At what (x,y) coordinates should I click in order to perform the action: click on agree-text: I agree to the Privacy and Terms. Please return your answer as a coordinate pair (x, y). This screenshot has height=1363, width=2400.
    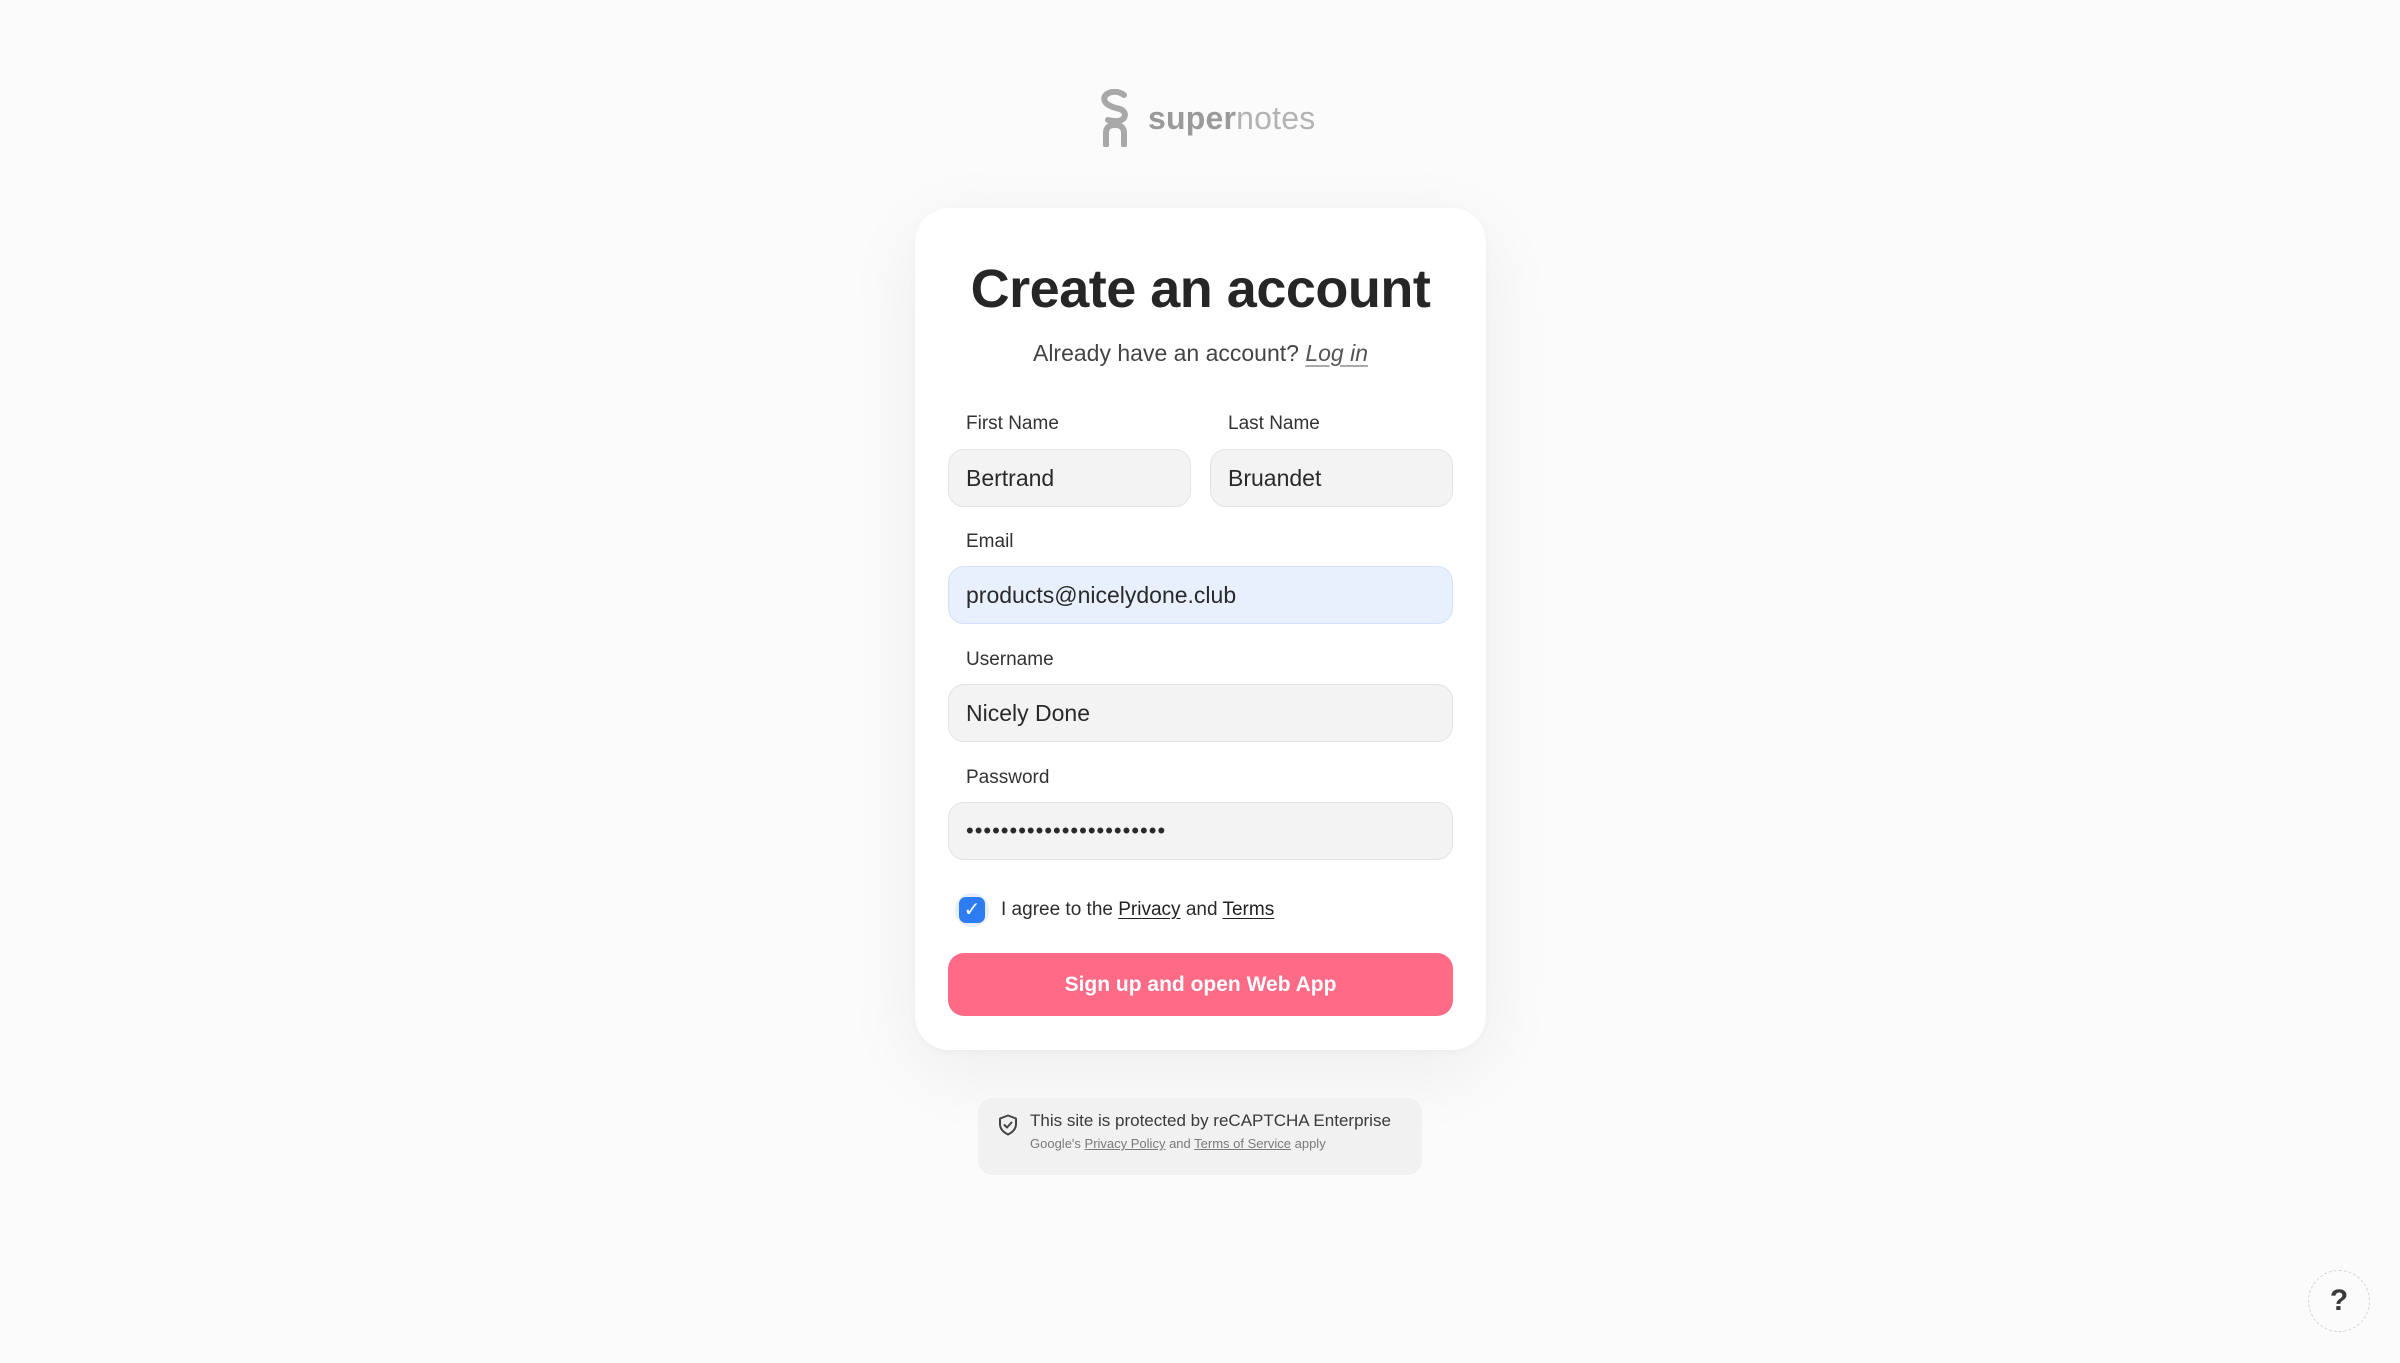
    Looking at the image, I should click on (1137, 910).